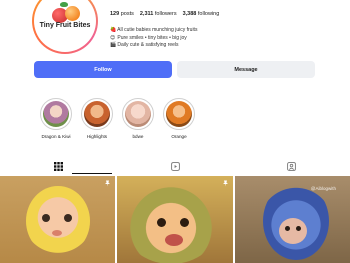  Describe the element at coordinates (179, 136) in the screenshot. I see `highlight-label: Orange` at that location.